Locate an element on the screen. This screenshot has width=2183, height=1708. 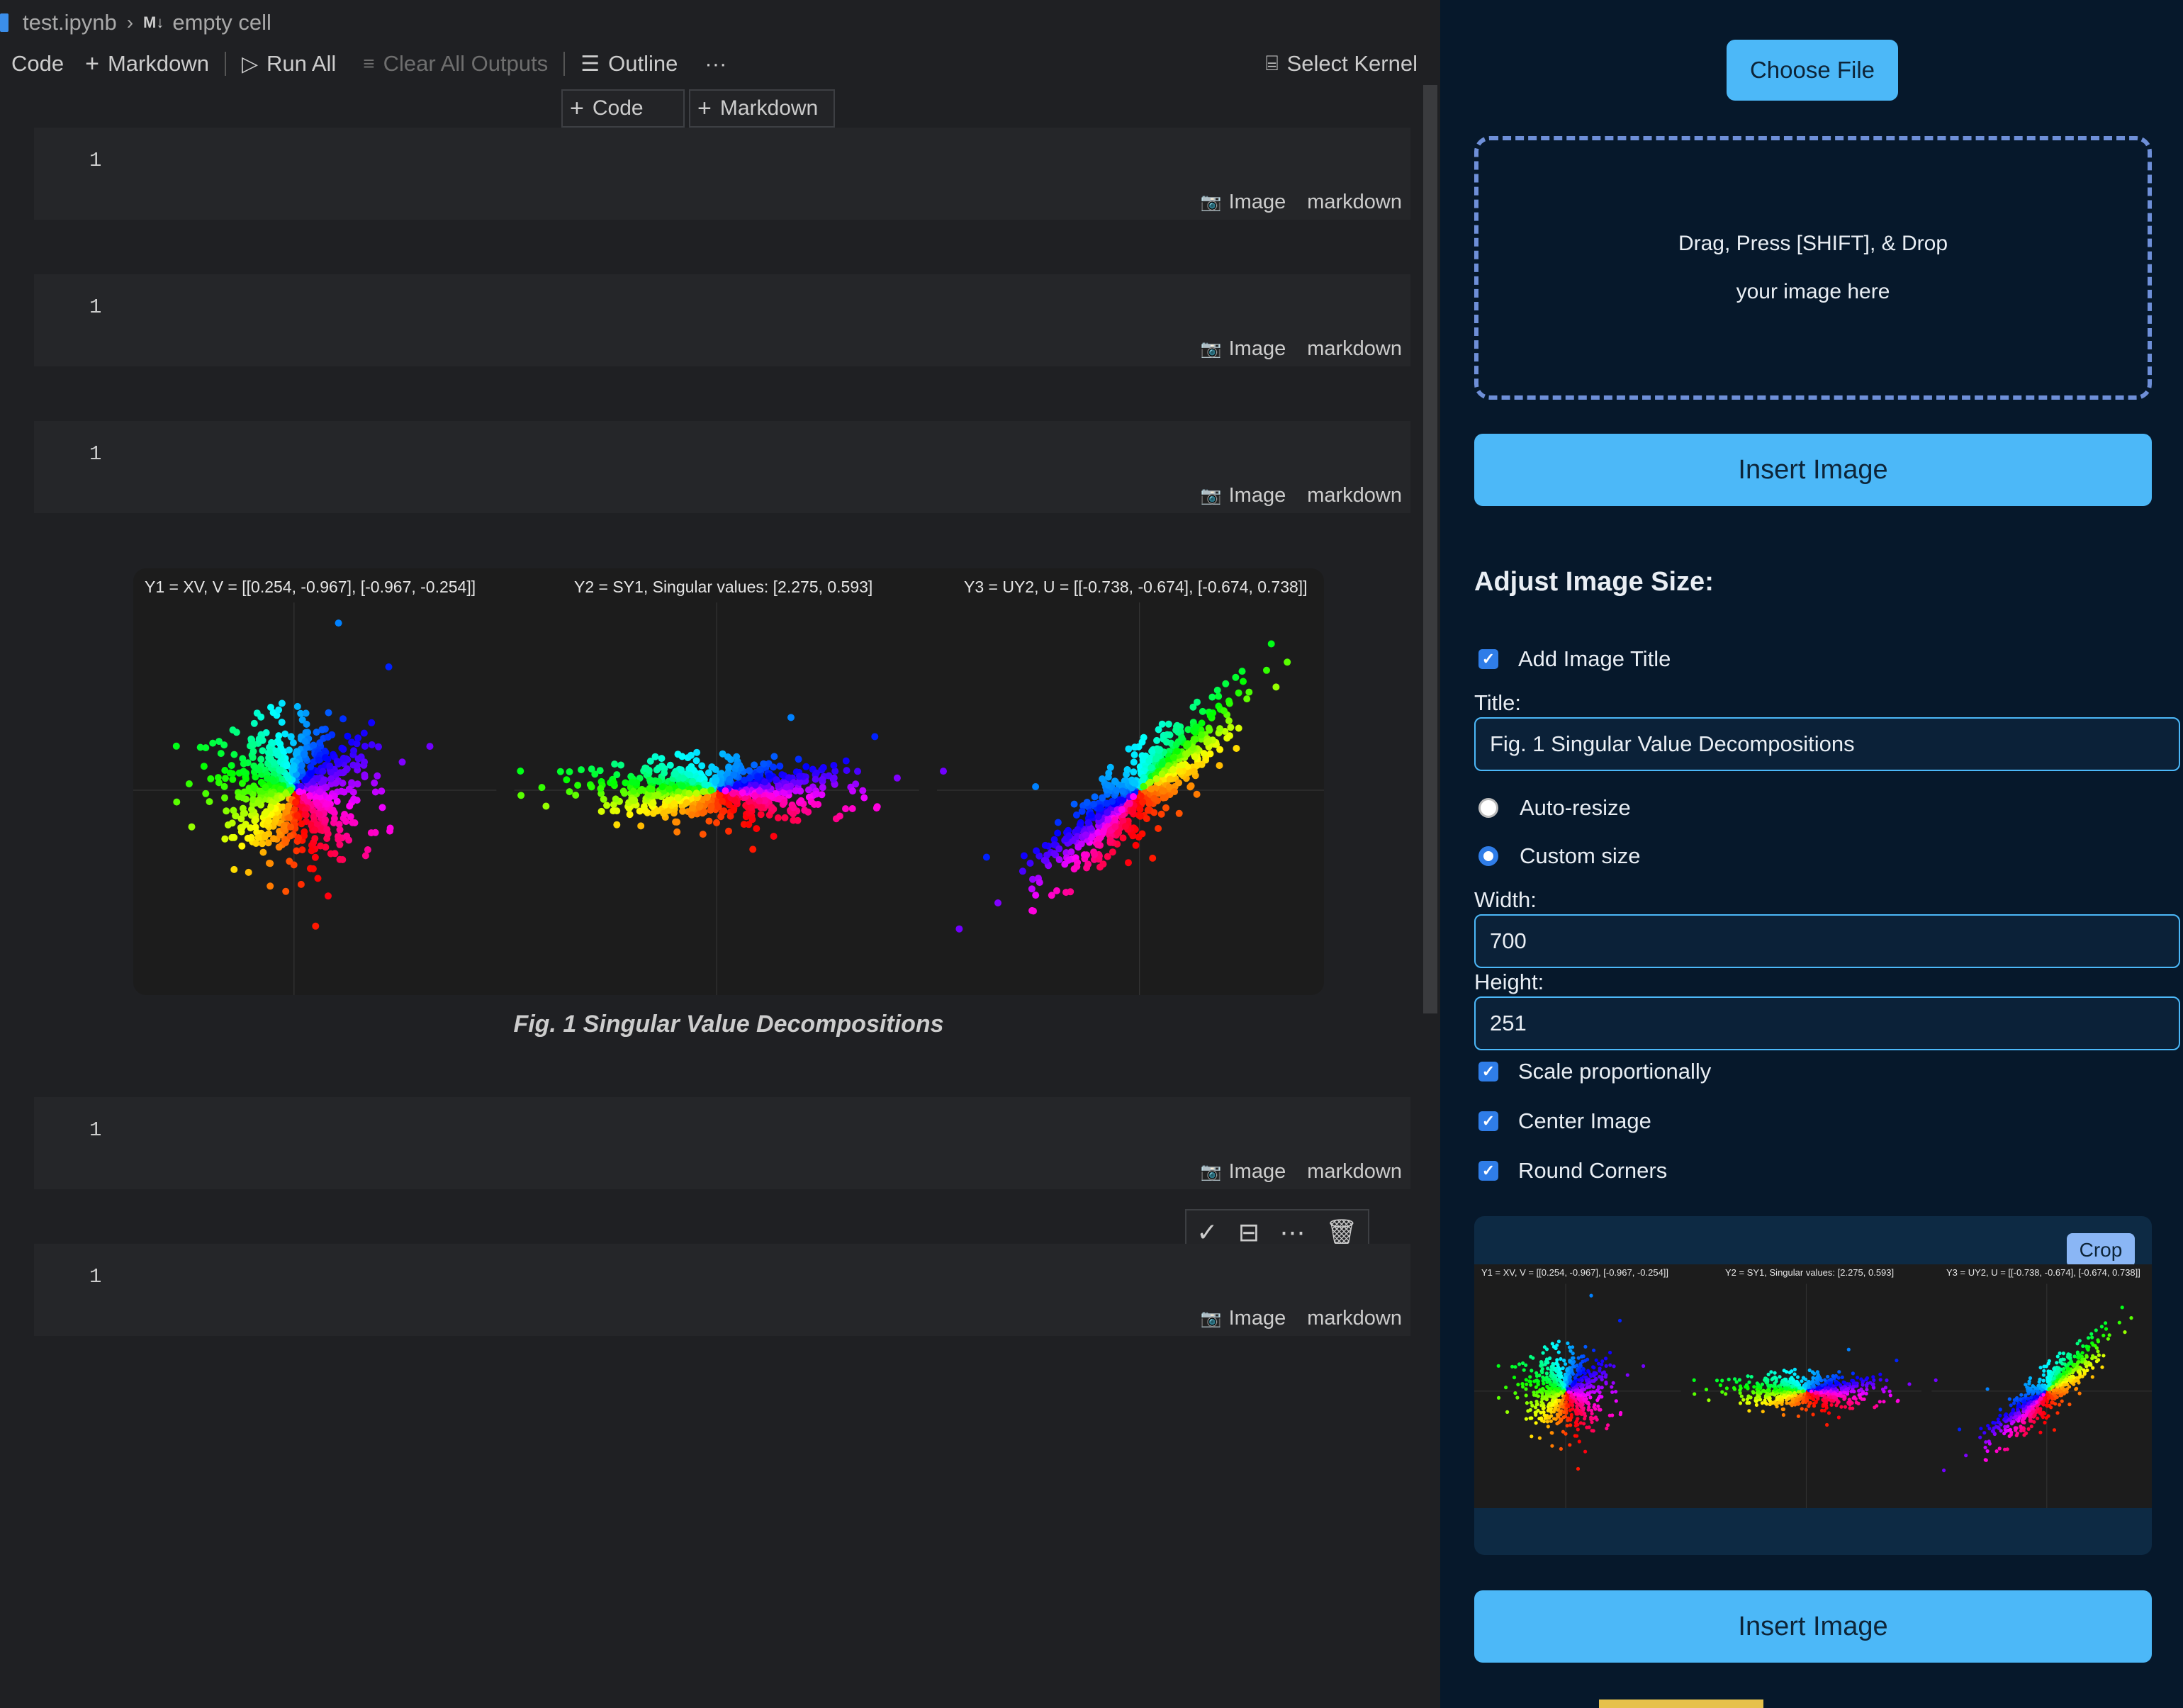
line-number: 1 is located at coordinates (95, 454).